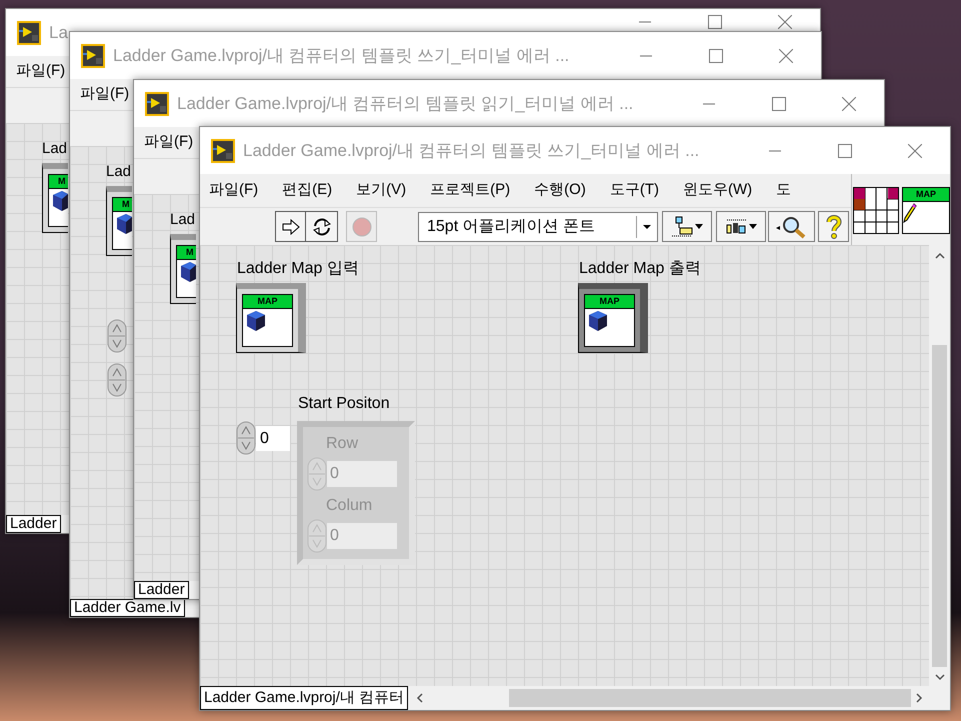 The image size is (961, 721). What do you see at coordinates (362, 226) in the screenshot?
I see `stop-icon` at bounding box center [362, 226].